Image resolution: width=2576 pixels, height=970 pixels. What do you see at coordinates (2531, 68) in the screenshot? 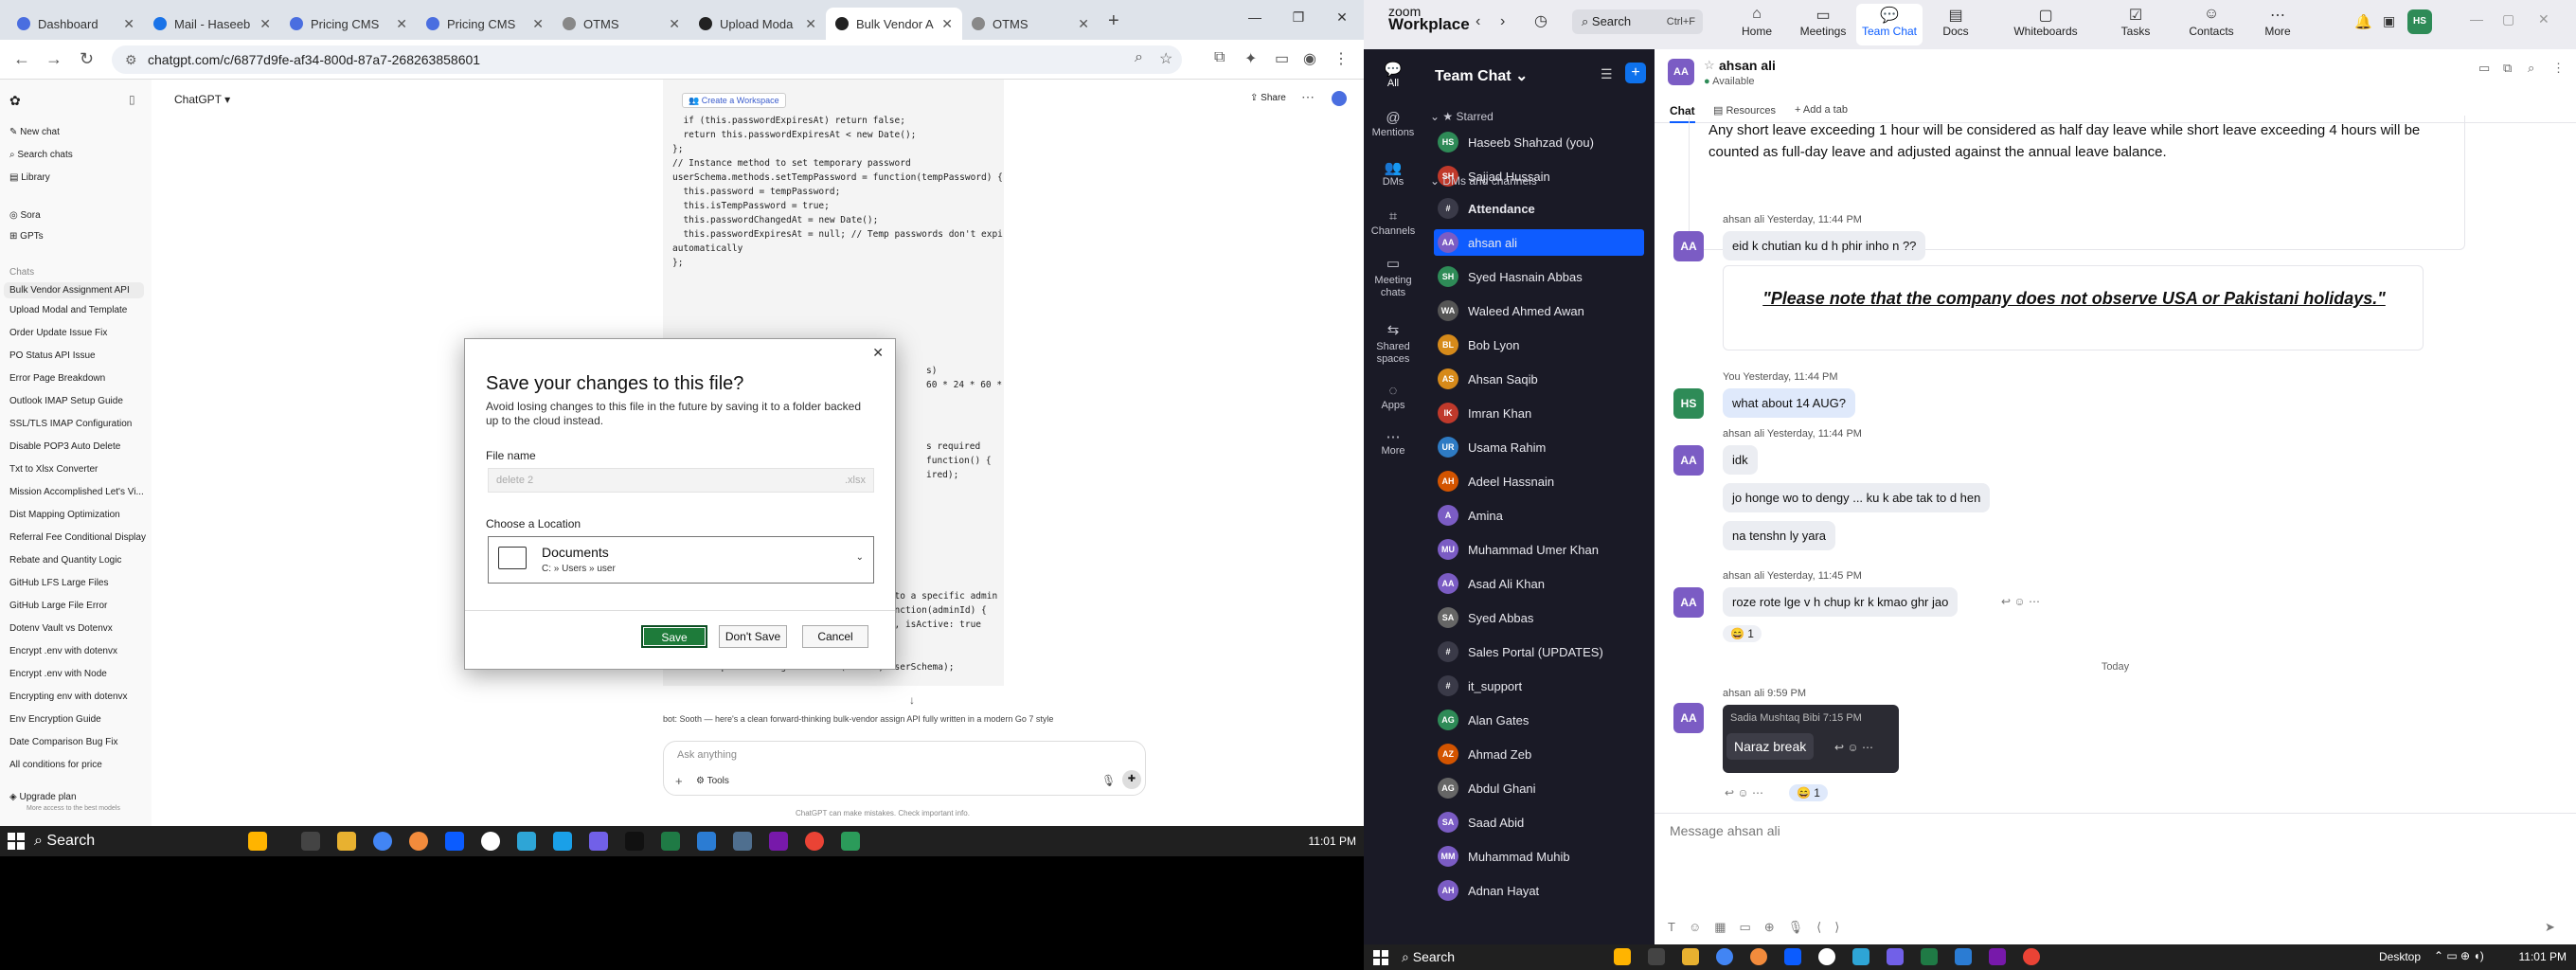
I see `chat-search-icon: ⌕` at bounding box center [2531, 68].